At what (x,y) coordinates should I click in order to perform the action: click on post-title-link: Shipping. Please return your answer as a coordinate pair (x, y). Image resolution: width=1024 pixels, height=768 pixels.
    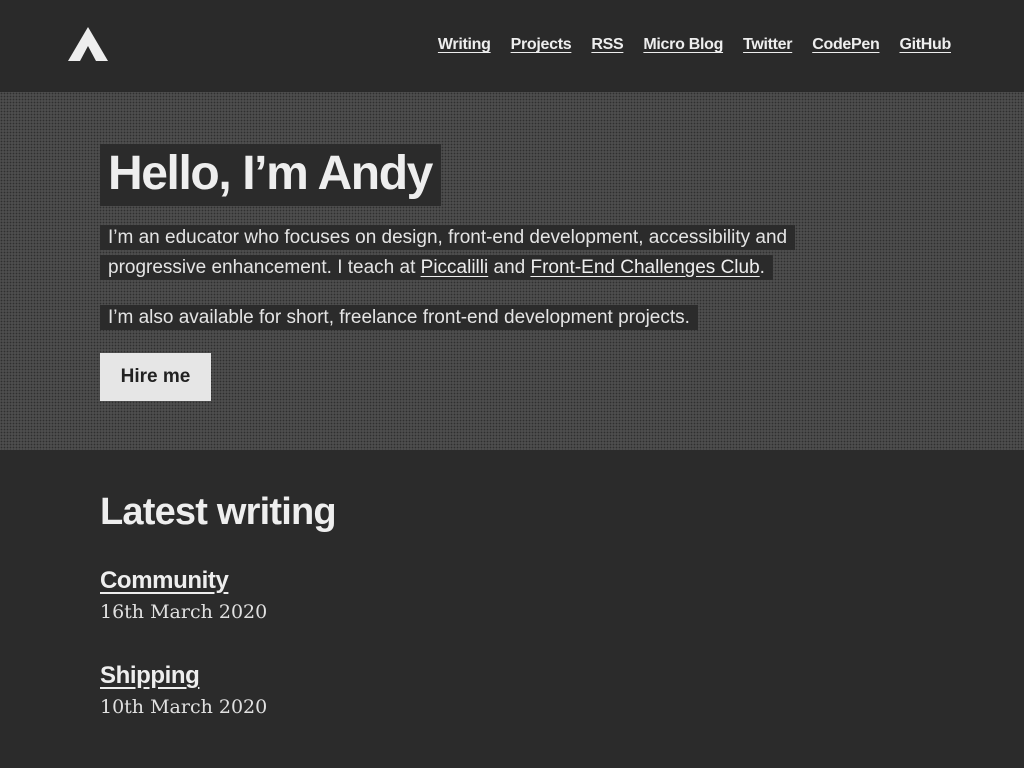
    Looking at the image, I should click on (150, 676).